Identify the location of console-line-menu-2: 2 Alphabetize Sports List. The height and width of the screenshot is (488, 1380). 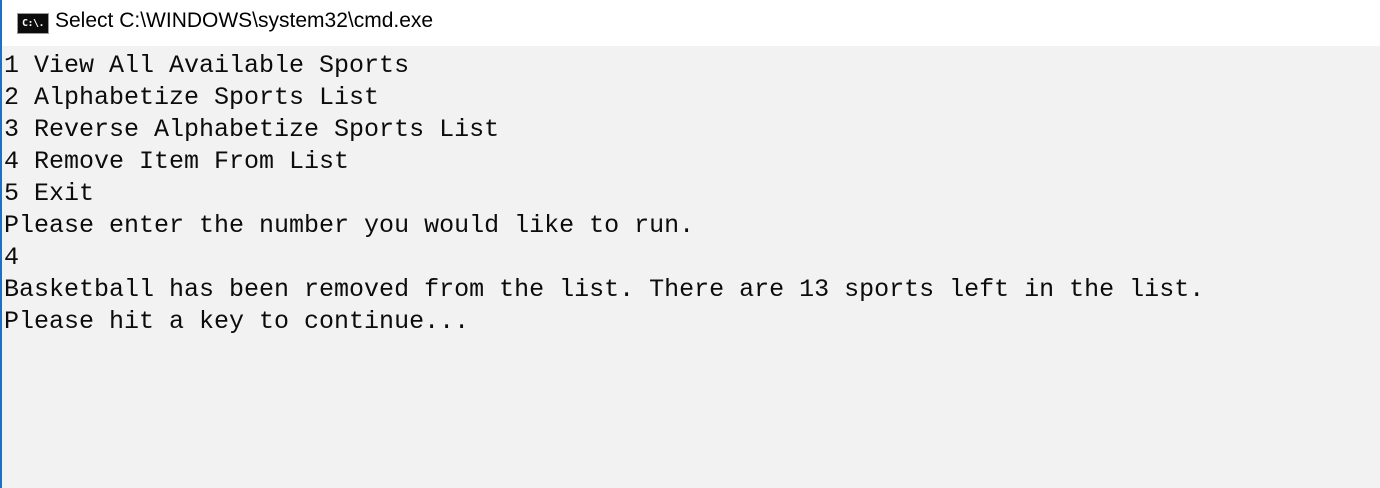
(192, 97).